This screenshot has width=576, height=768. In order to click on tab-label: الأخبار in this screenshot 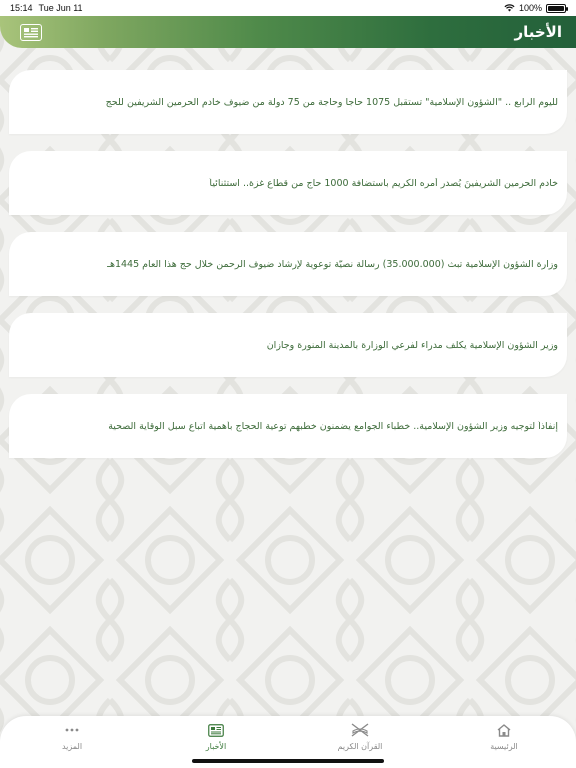, I will do `click(216, 746)`.